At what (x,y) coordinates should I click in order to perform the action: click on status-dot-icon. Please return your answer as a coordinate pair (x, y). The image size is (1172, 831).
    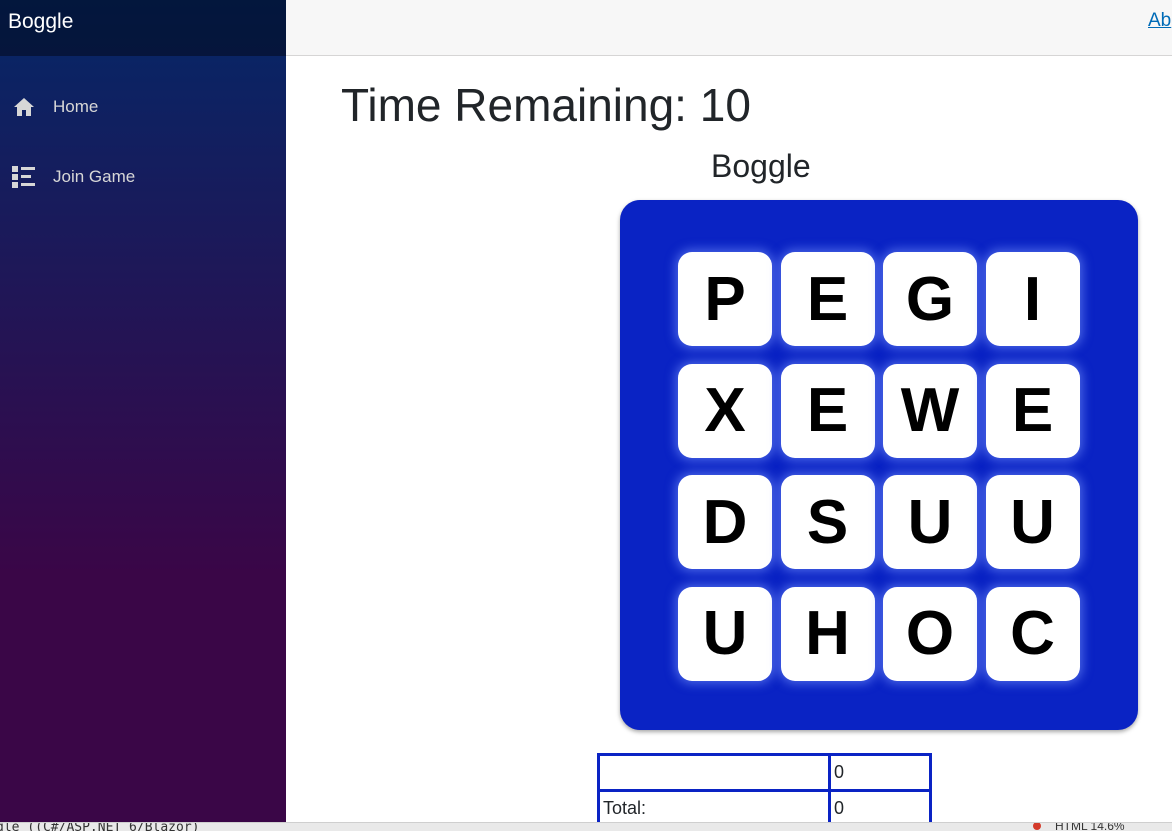
    Looking at the image, I should click on (1037, 826).